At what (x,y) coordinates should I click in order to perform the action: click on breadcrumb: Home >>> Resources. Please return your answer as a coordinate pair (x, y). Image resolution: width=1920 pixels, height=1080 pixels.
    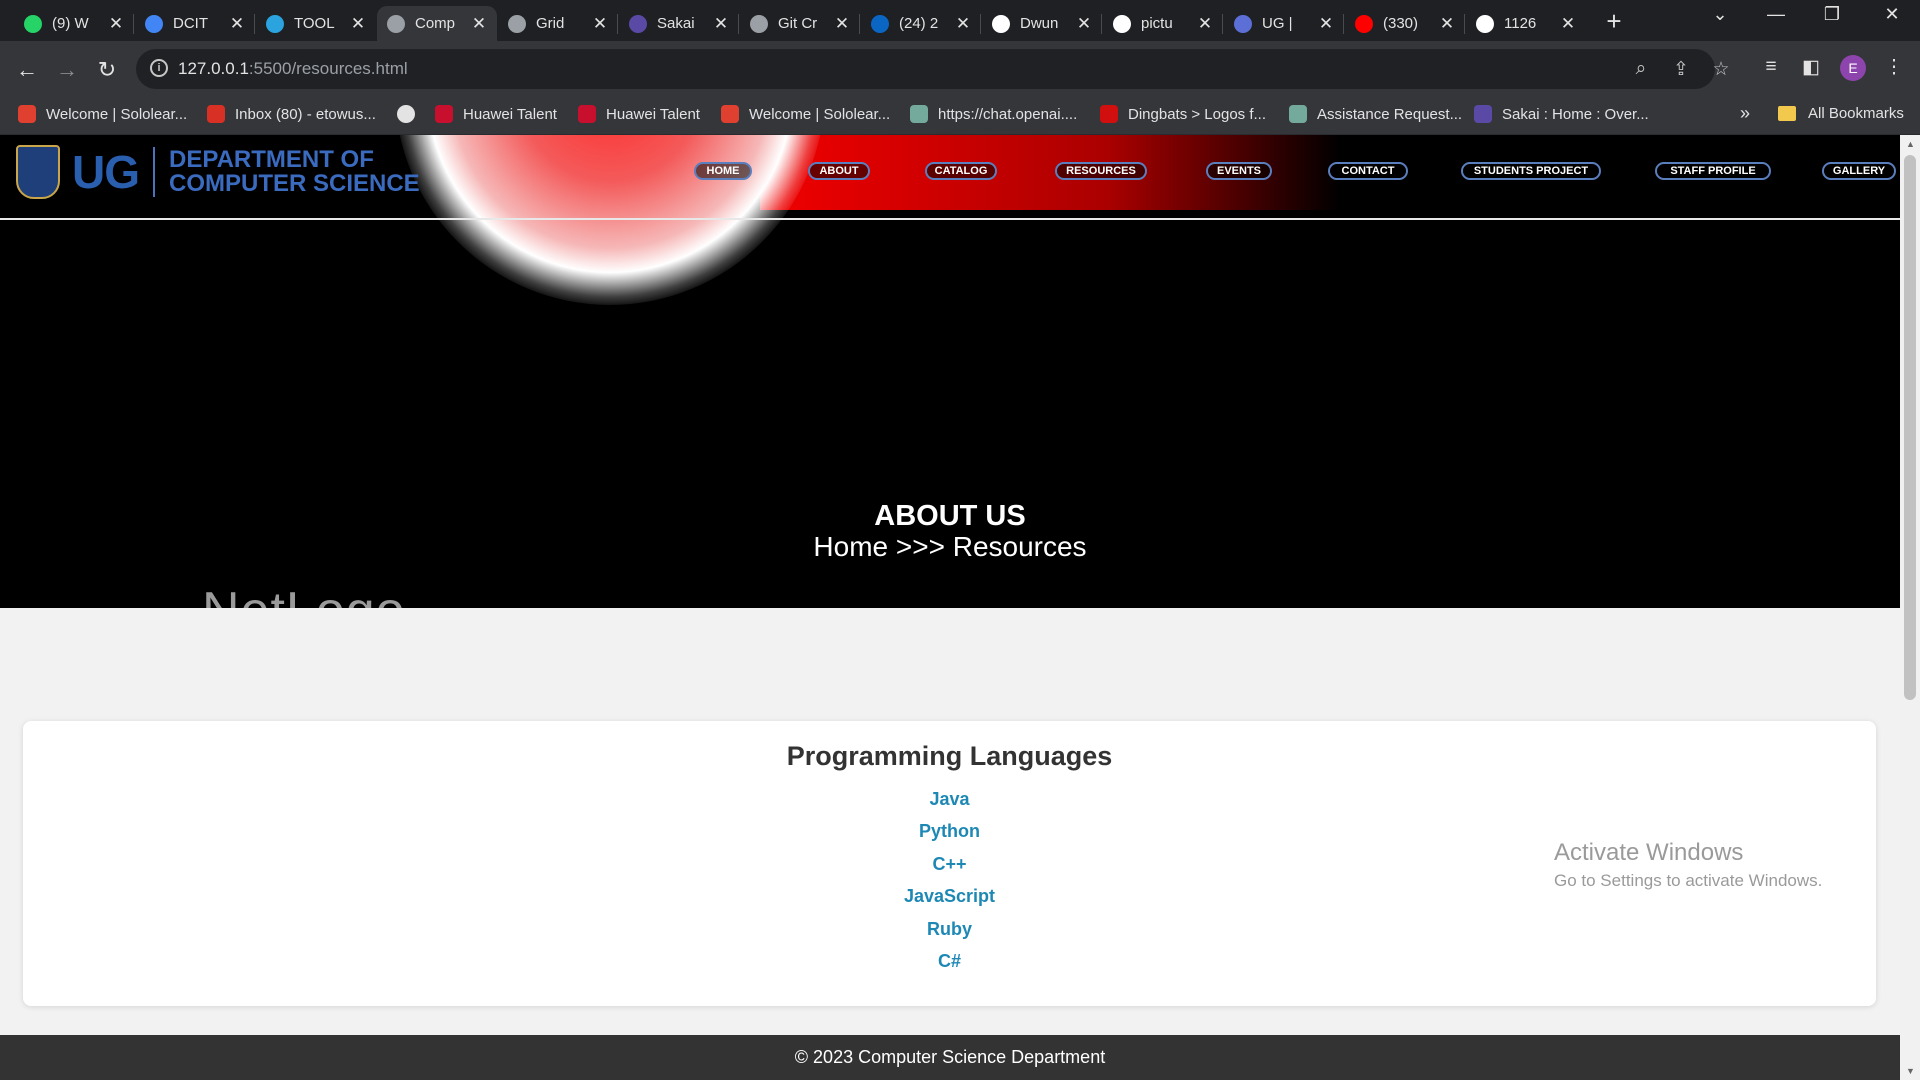
    Looking at the image, I should click on (950, 546).